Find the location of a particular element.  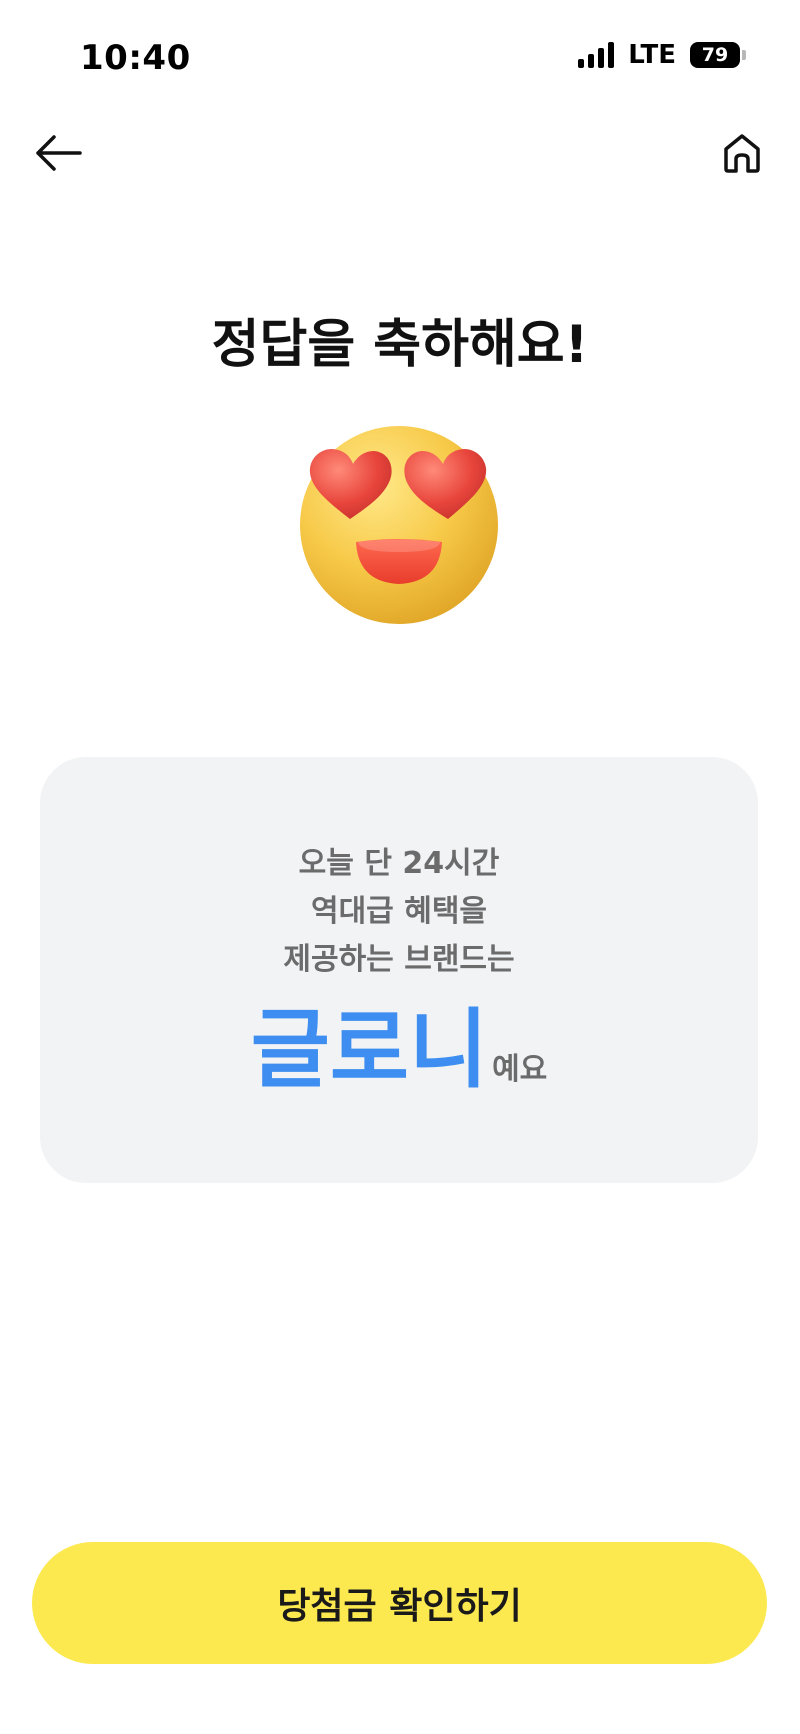

status-indicators: LTE 79 is located at coordinates (662, 55).